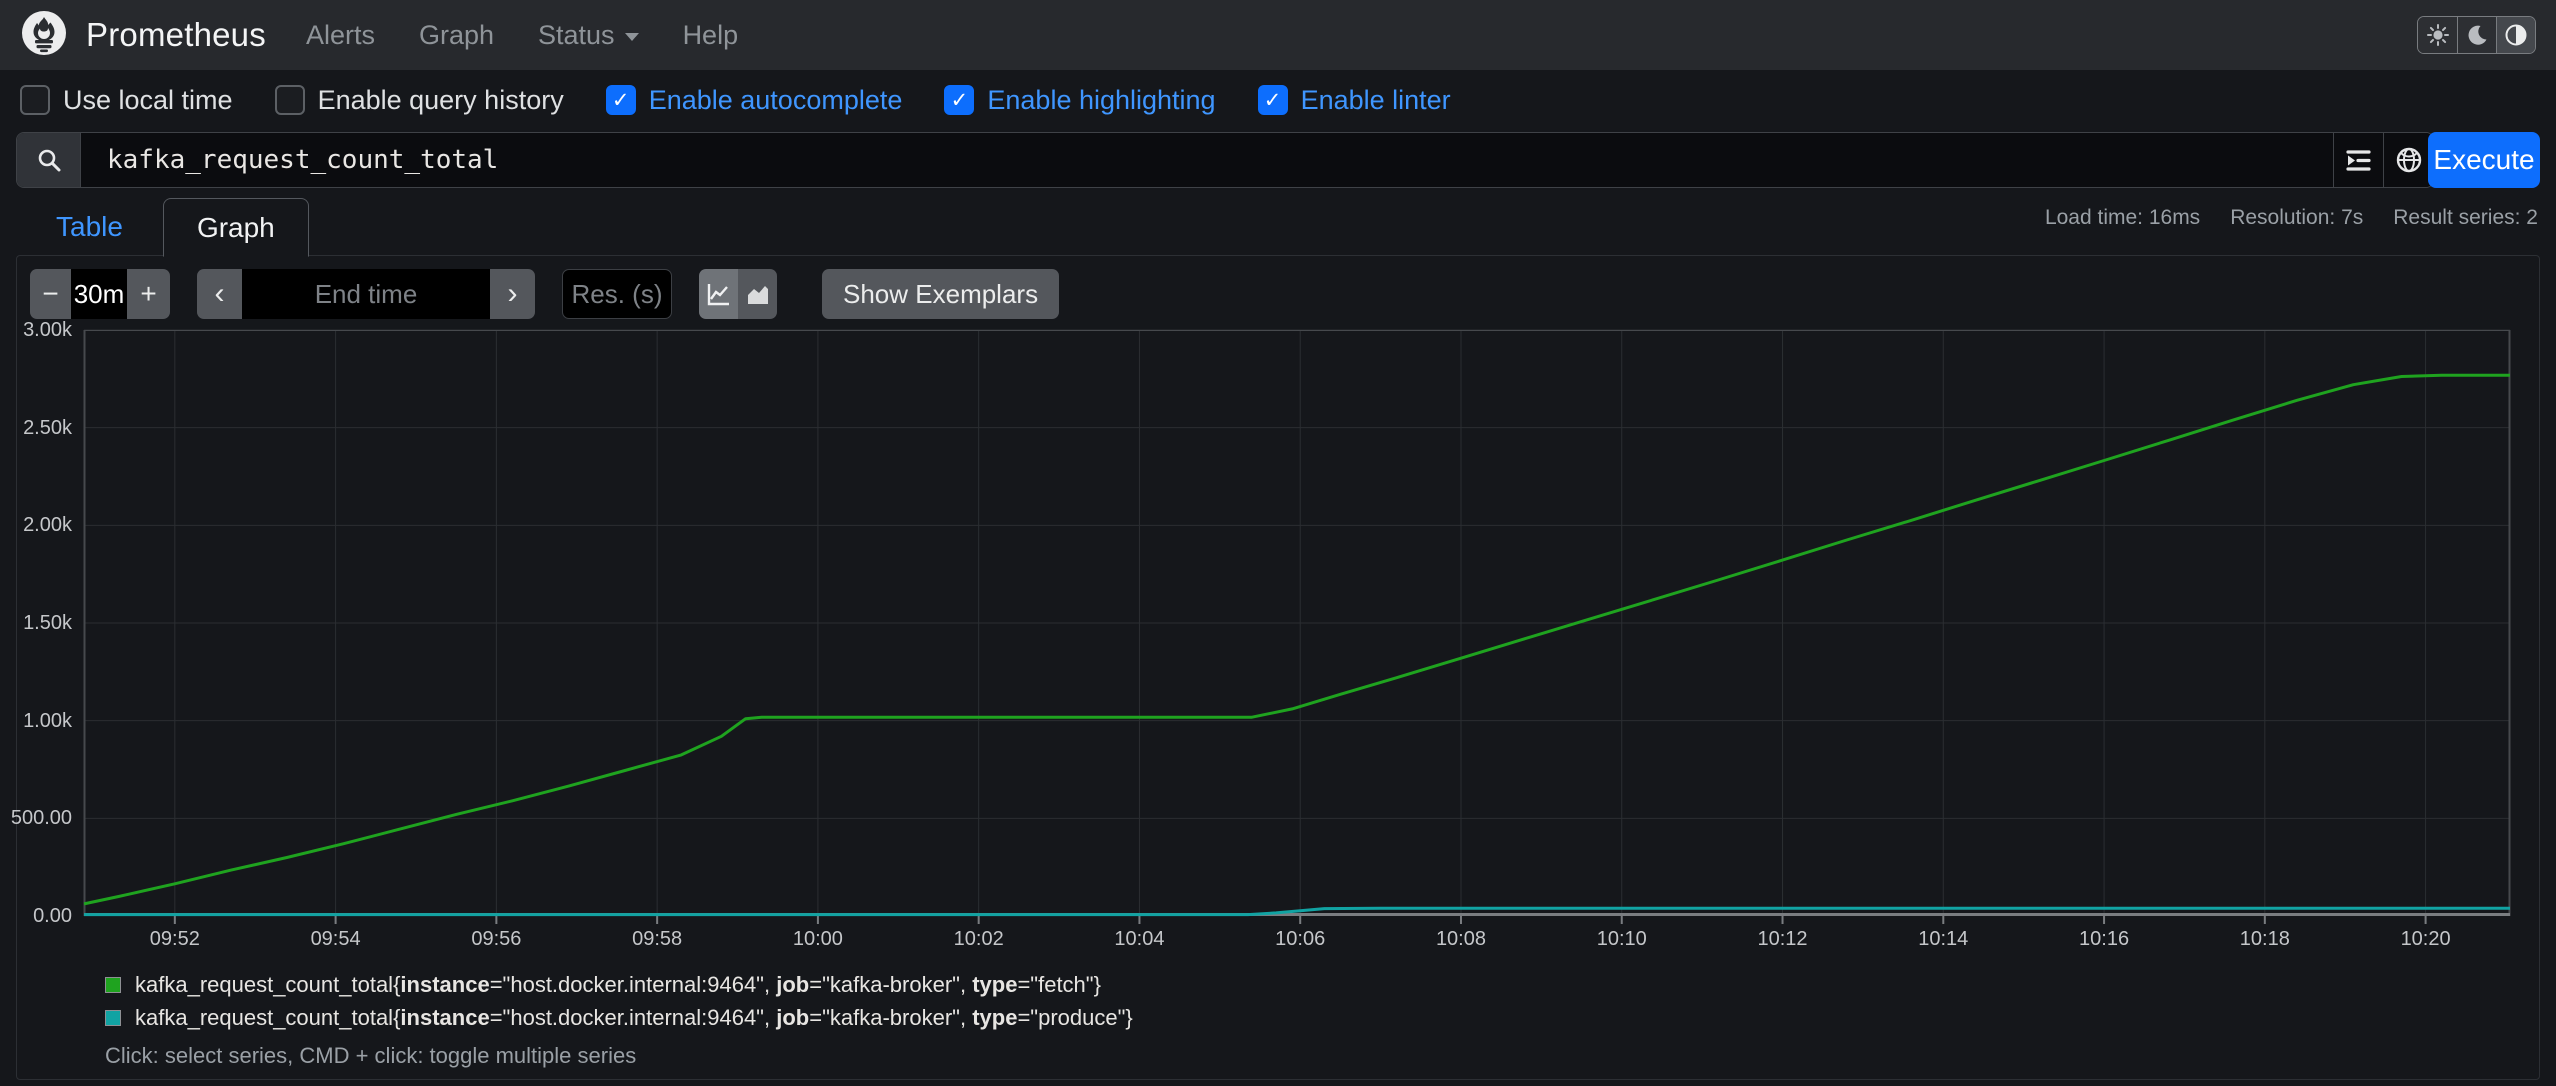 This screenshot has width=2556, height=1086. Describe the element at coordinates (174, 939) in the screenshot. I see `x-axis-tick-label: 09:52` at that location.